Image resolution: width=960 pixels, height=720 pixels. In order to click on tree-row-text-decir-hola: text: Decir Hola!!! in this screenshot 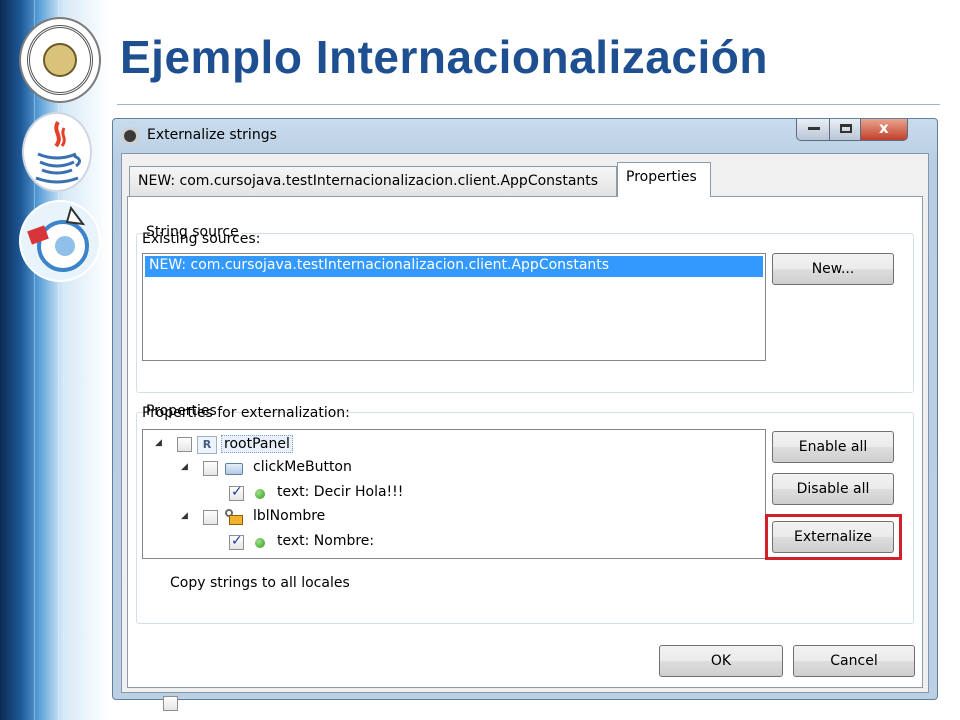, I will do `click(293, 494)`.